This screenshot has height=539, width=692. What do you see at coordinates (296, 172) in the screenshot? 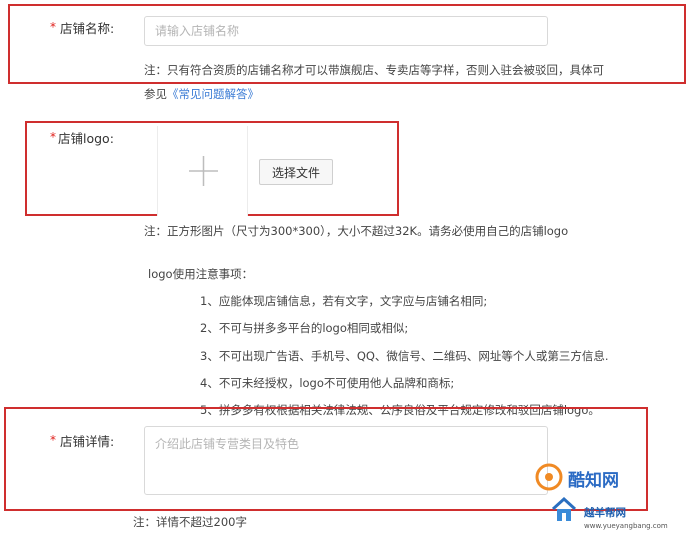
I see `choose-file-button: 选择文件` at bounding box center [296, 172].